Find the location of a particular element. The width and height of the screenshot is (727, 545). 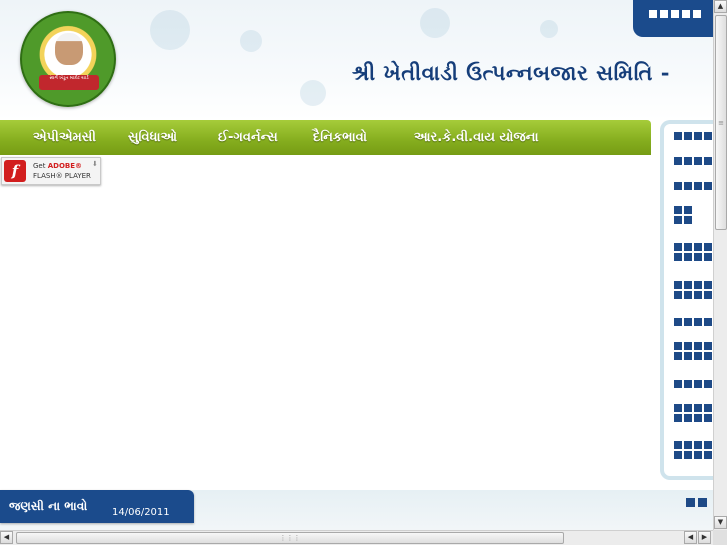

nav-item-rkvy-scheme: આર.કે.વી.વાય યોજના is located at coordinates (476, 137).